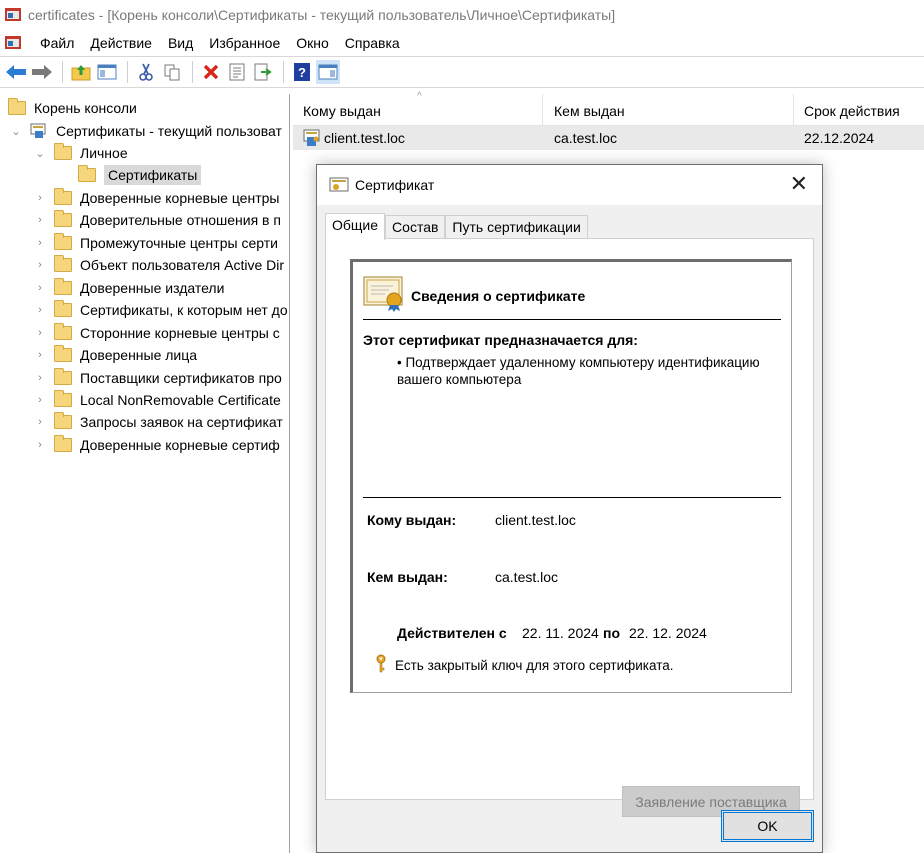 This screenshot has height=853, width=924. I want to click on mmc-app-icon, so click(13, 15).